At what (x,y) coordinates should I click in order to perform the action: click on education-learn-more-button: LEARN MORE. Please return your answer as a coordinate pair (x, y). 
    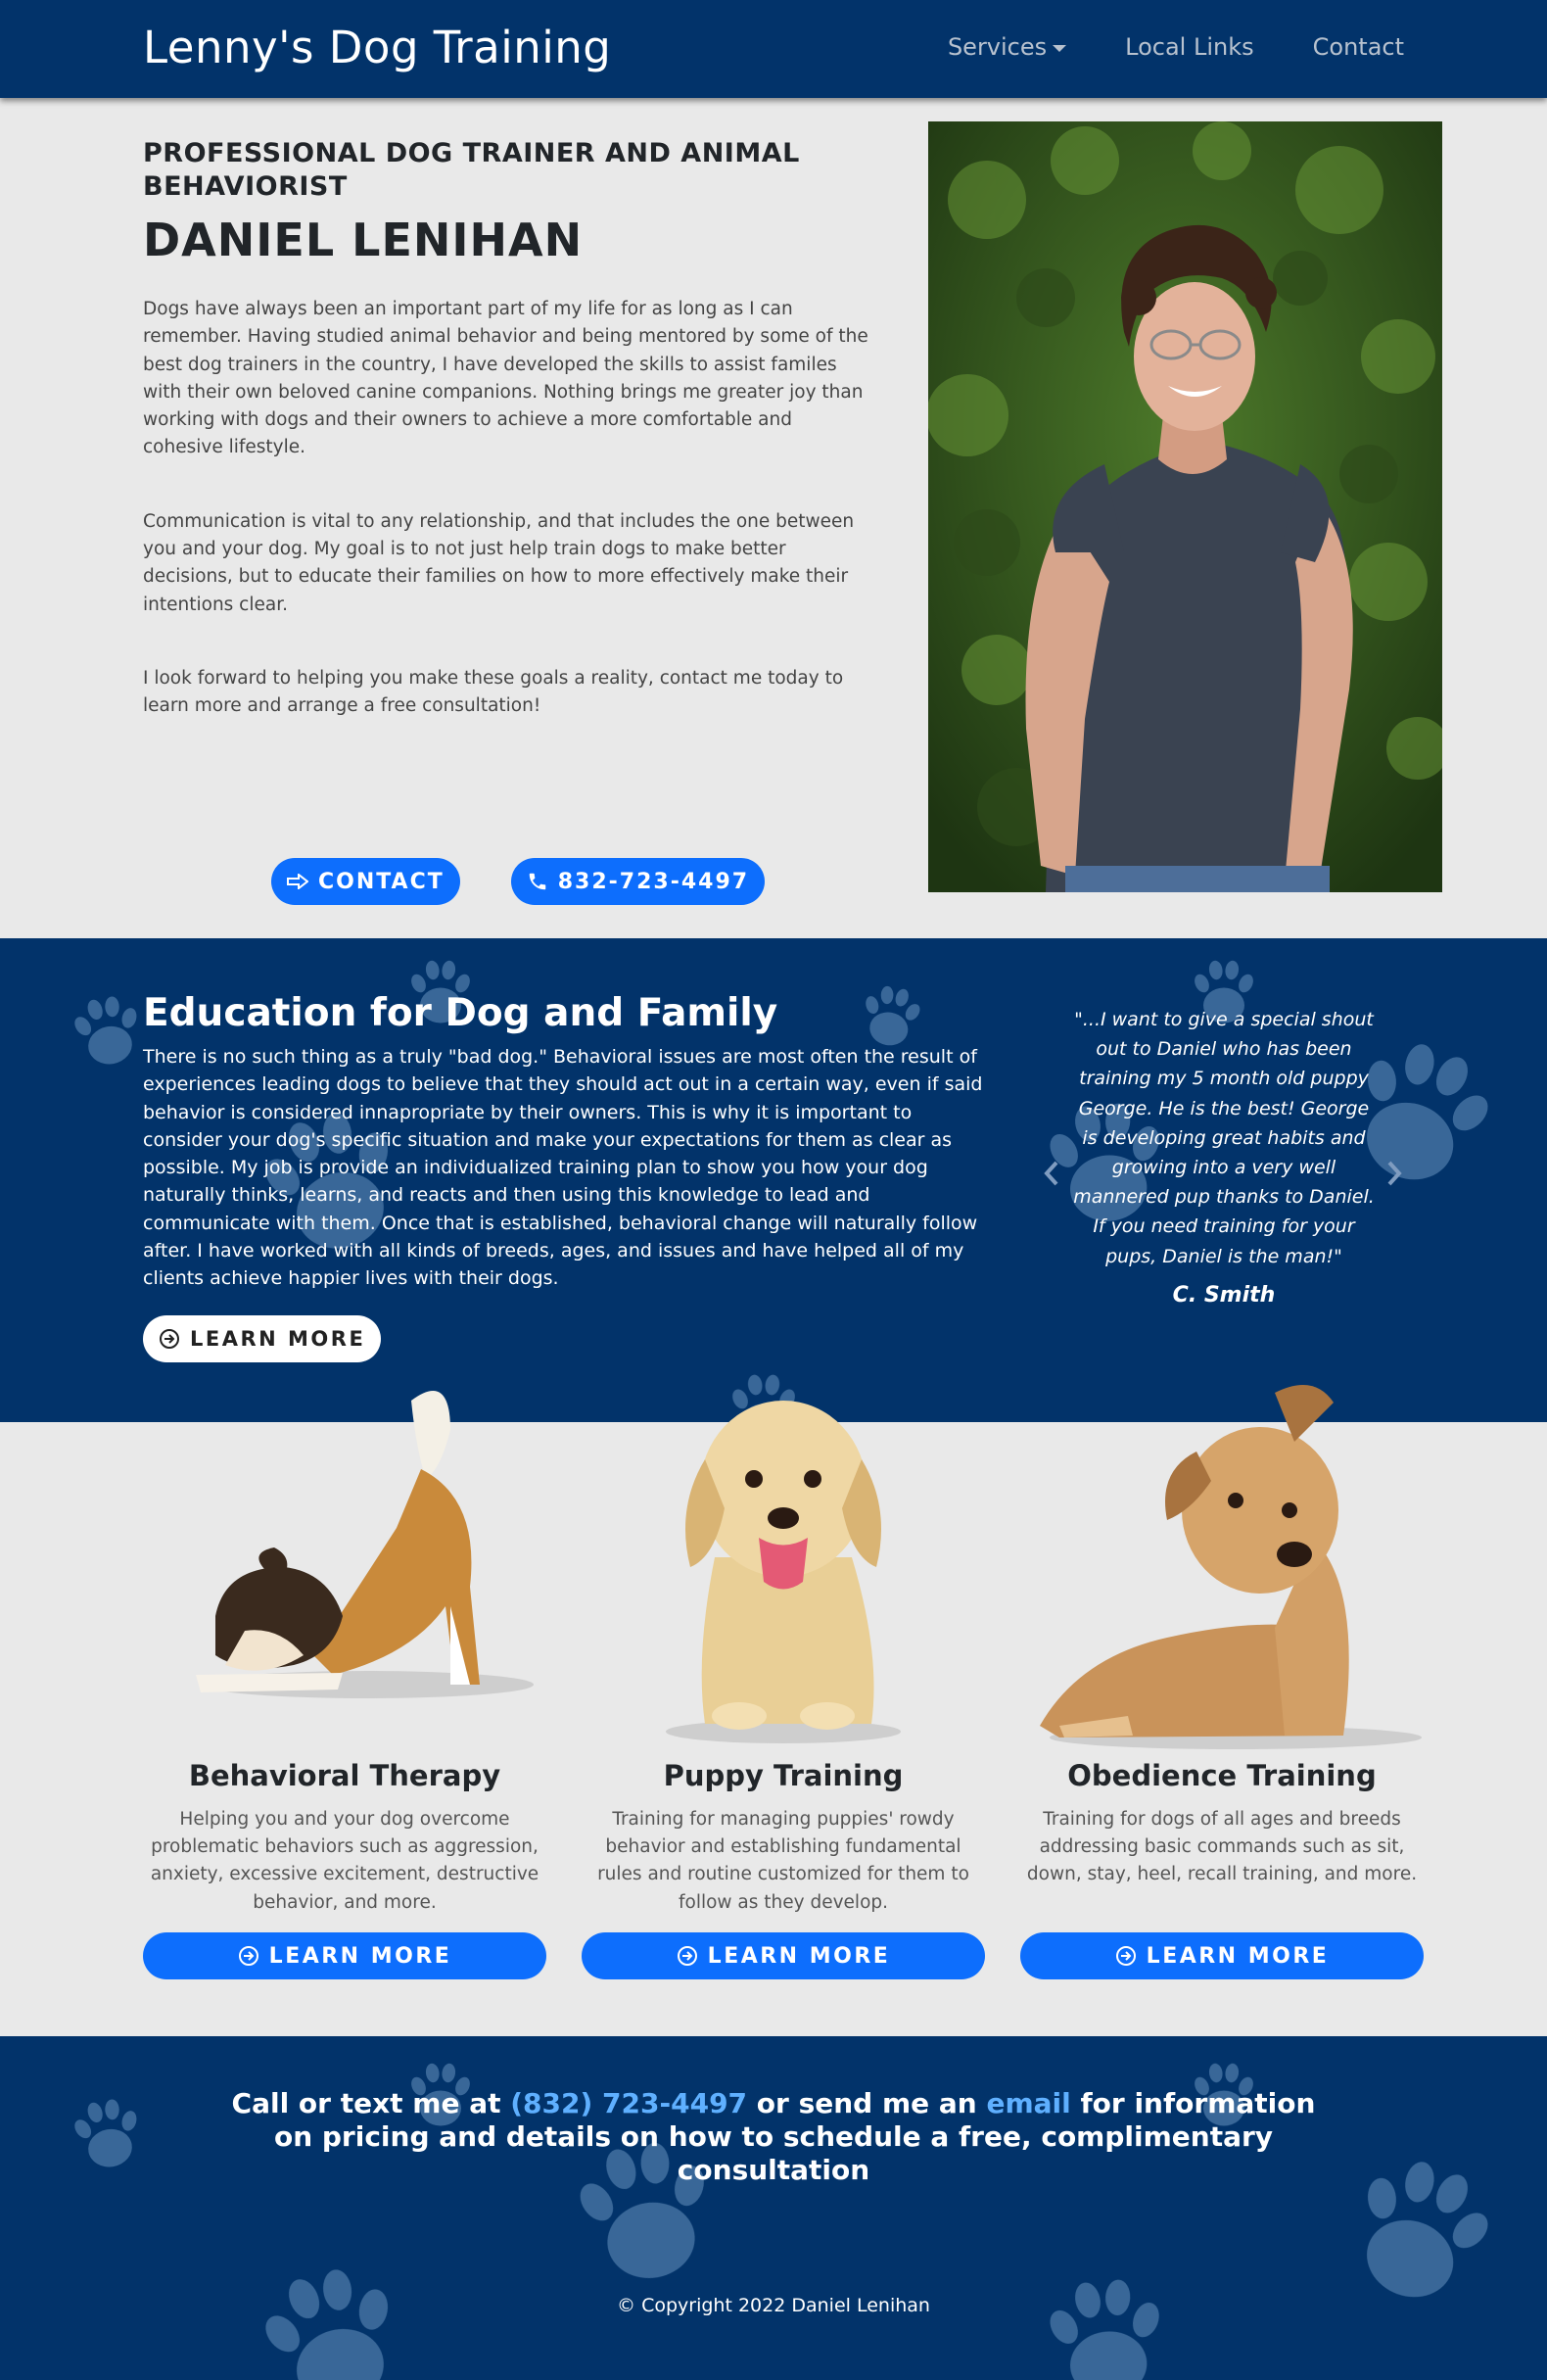
    Looking at the image, I should click on (262, 1338).